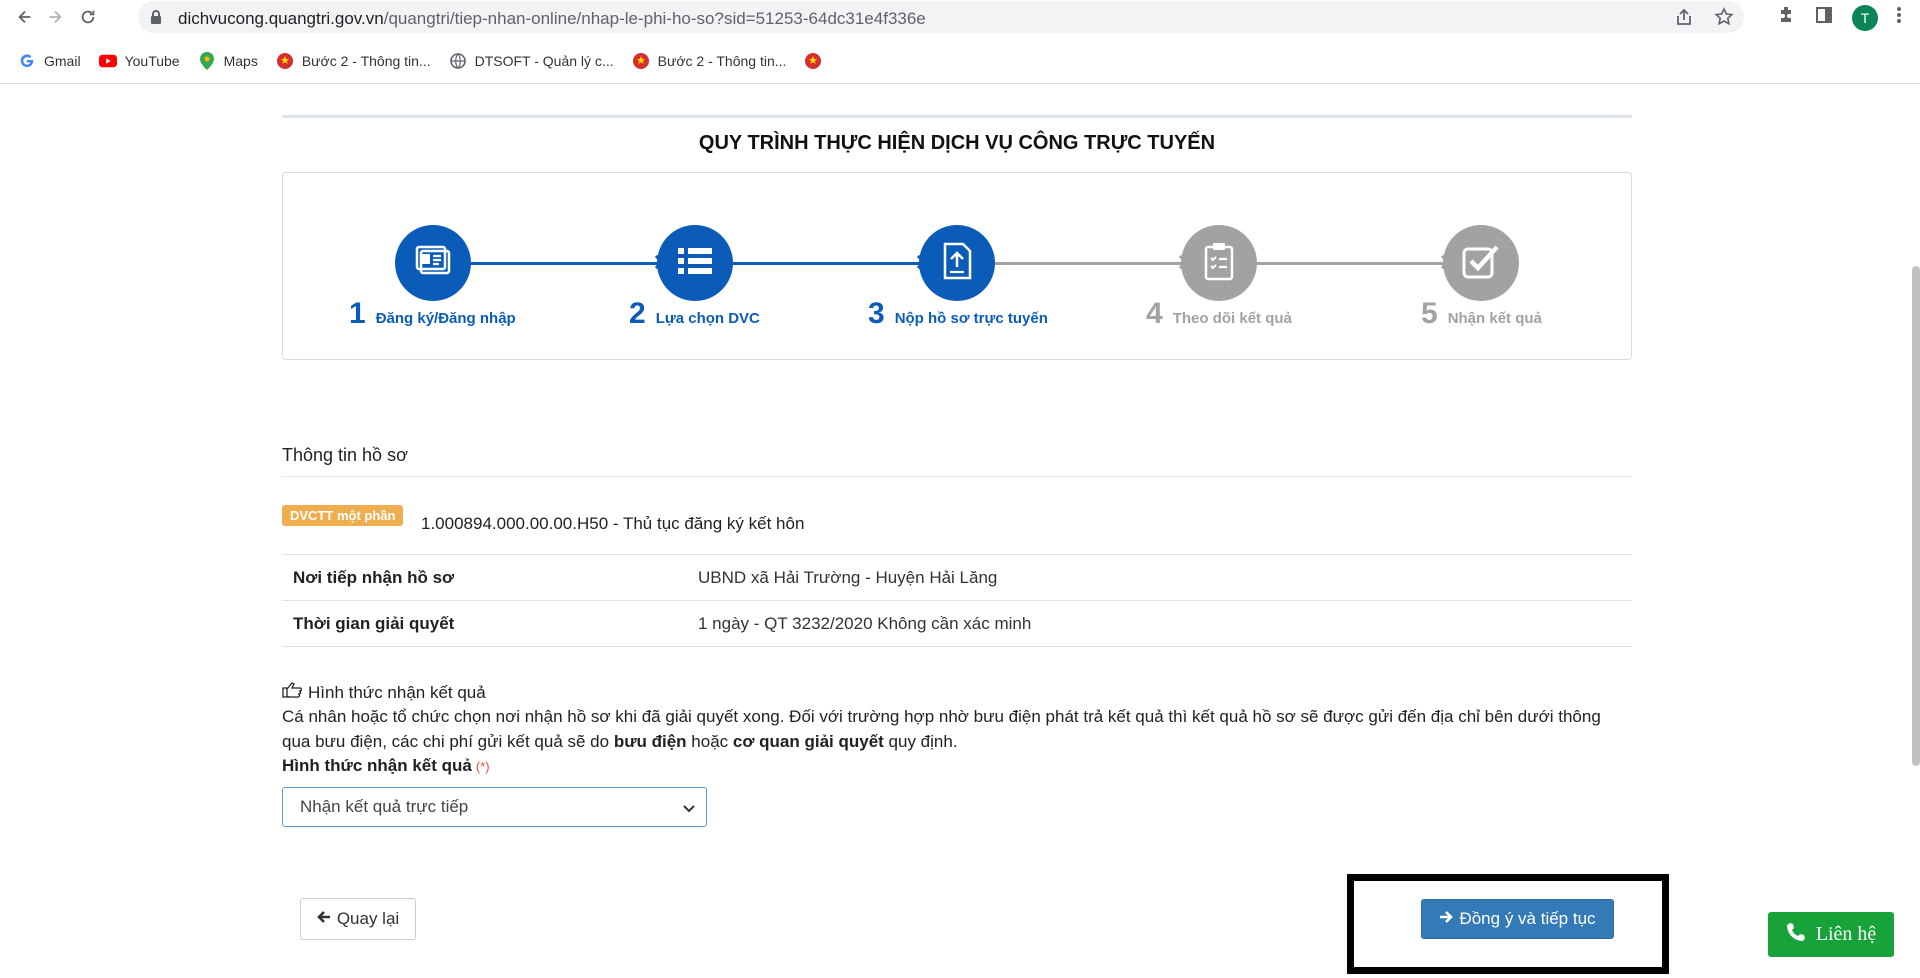 The width and height of the screenshot is (1920, 978). Describe the element at coordinates (343, 515) in the screenshot. I see `service-level-badge: DVCTT một phần` at that location.